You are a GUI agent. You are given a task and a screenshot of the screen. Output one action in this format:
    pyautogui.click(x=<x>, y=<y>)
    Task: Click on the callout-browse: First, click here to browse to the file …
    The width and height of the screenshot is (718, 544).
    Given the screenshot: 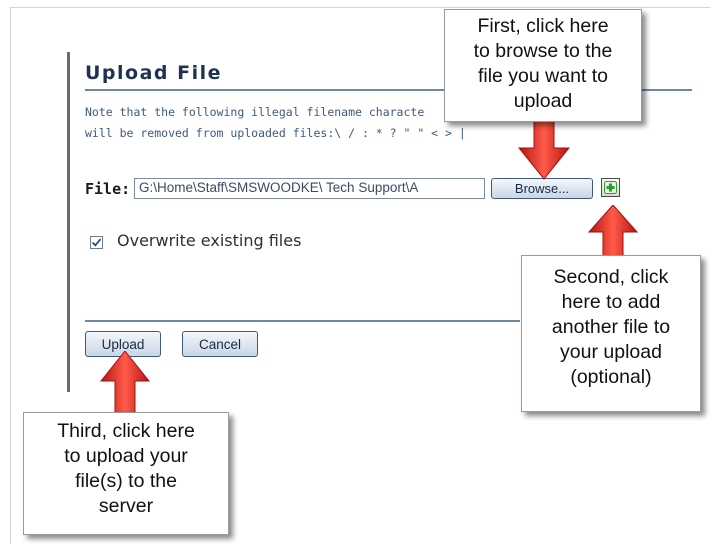 What is the action you would take?
    pyautogui.click(x=543, y=65)
    